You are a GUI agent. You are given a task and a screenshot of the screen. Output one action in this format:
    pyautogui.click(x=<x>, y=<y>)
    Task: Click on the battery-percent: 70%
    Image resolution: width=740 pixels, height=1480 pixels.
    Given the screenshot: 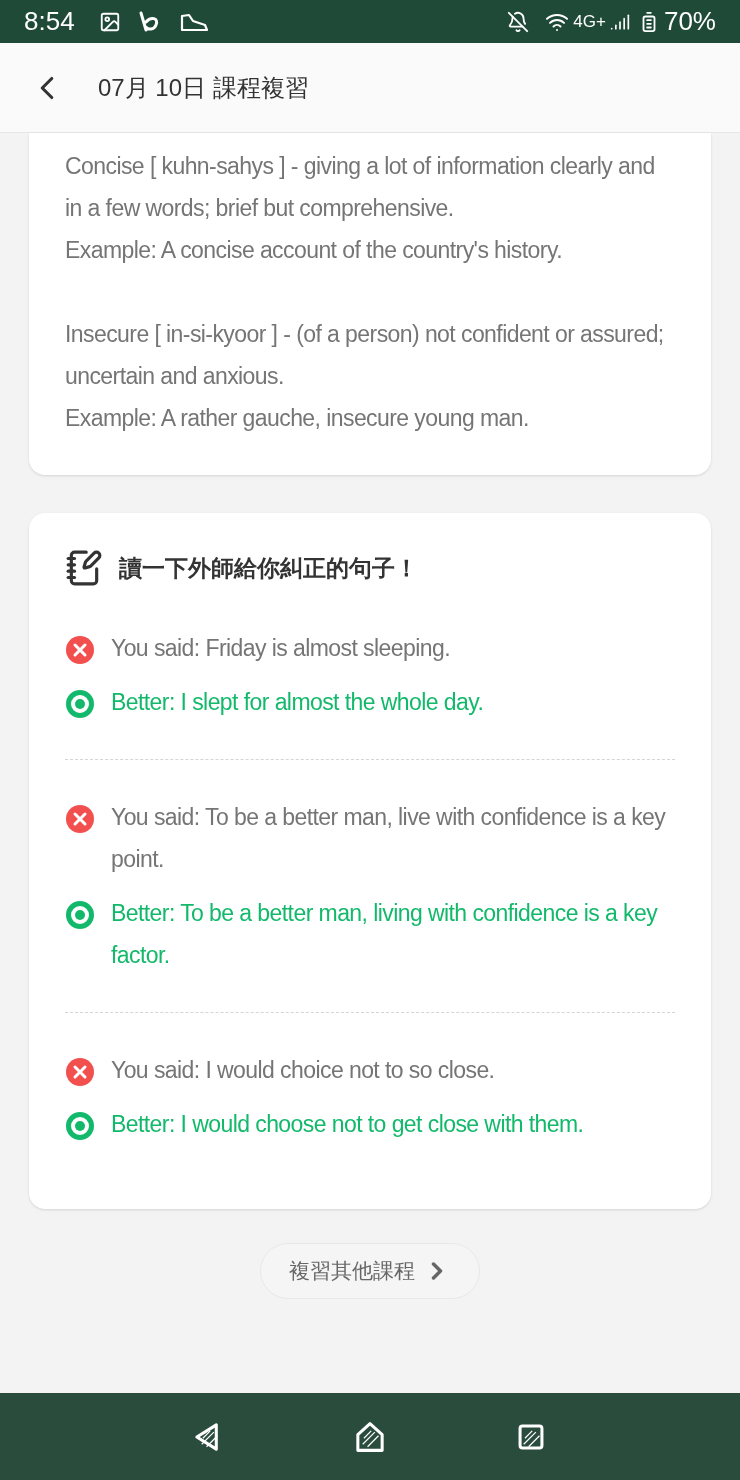 What is the action you would take?
    pyautogui.click(x=689, y=21)
    